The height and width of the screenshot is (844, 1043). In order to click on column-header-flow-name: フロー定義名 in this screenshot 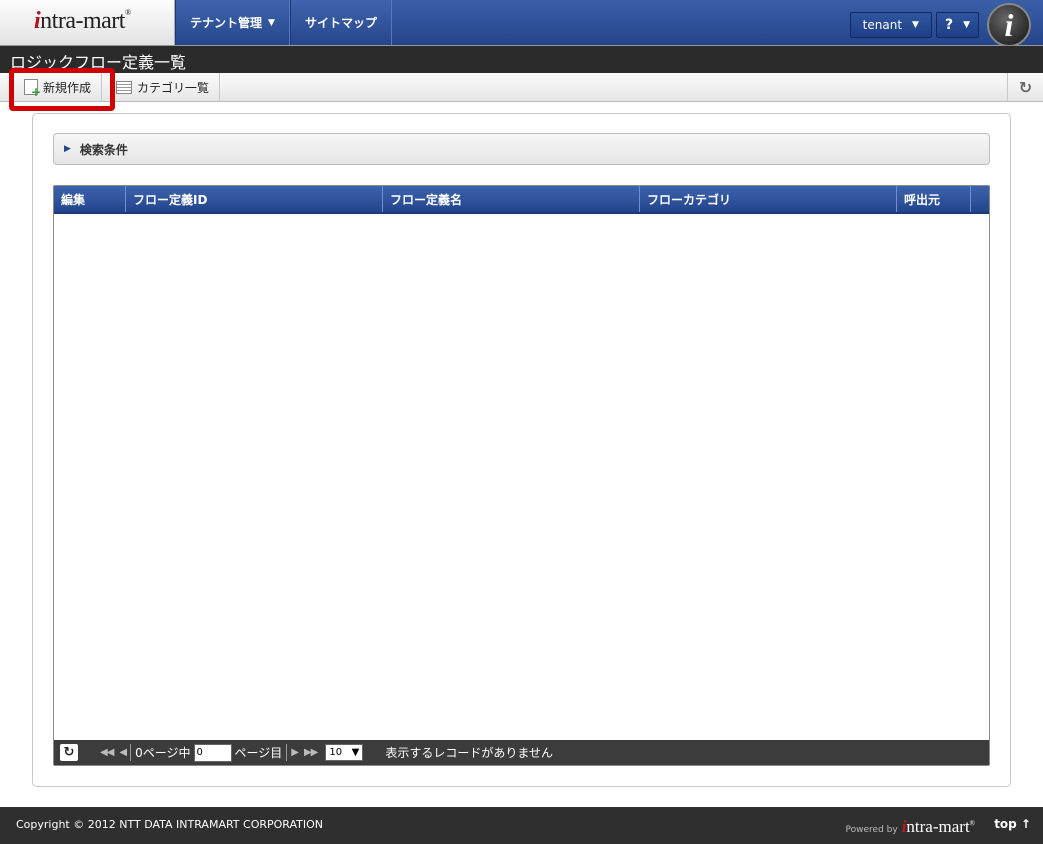, I will do `click(511, 199)`.